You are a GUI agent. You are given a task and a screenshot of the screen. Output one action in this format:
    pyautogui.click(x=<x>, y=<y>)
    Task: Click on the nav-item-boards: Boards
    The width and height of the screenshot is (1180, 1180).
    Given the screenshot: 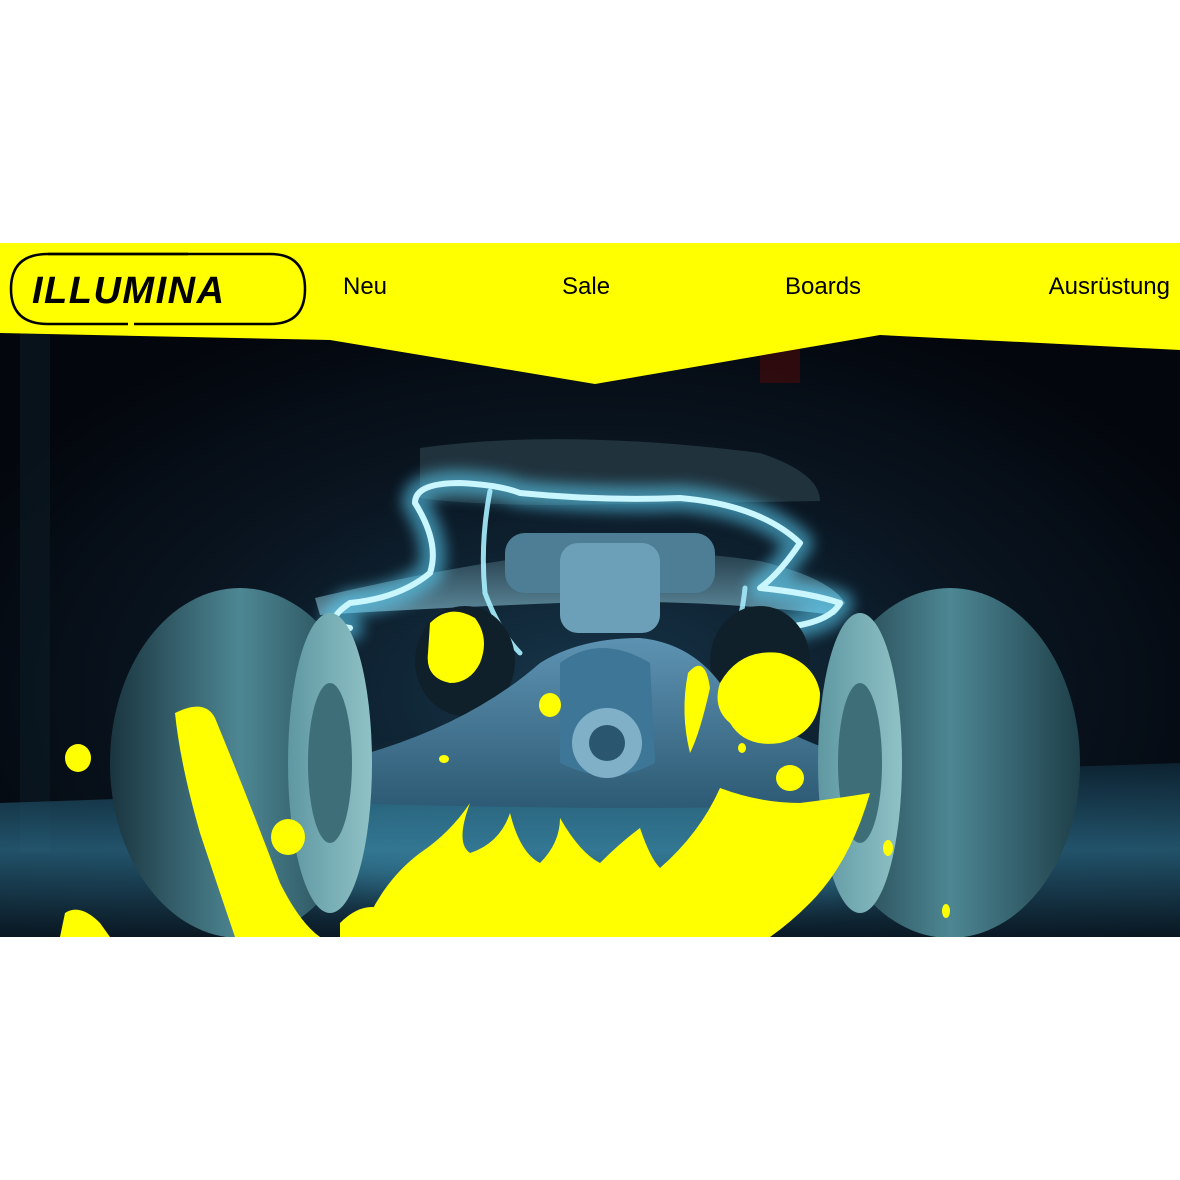 What is the action you would take?
    pyautogui.click(x=823, y=287)
    